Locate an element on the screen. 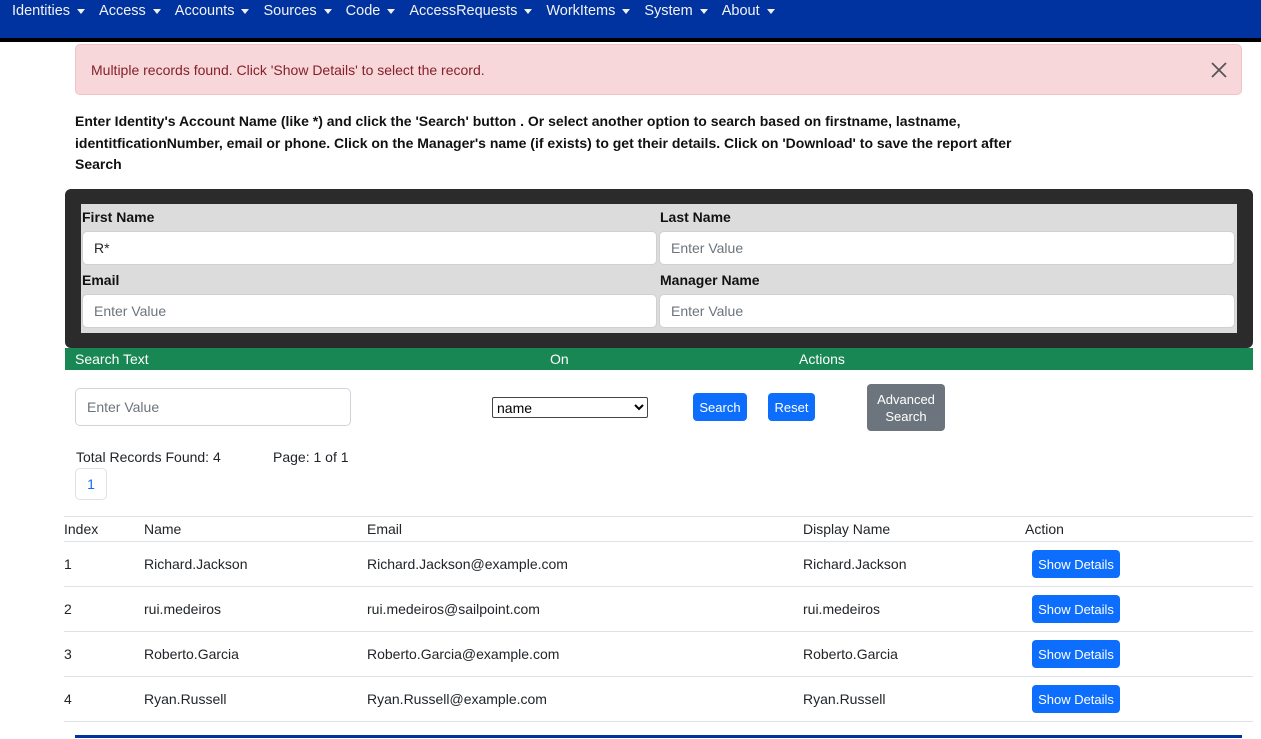 The width and height of the screenshot is (1261, 739). table-header-row: Index Name Email Display Name Action is located at coordinates (658, 529).